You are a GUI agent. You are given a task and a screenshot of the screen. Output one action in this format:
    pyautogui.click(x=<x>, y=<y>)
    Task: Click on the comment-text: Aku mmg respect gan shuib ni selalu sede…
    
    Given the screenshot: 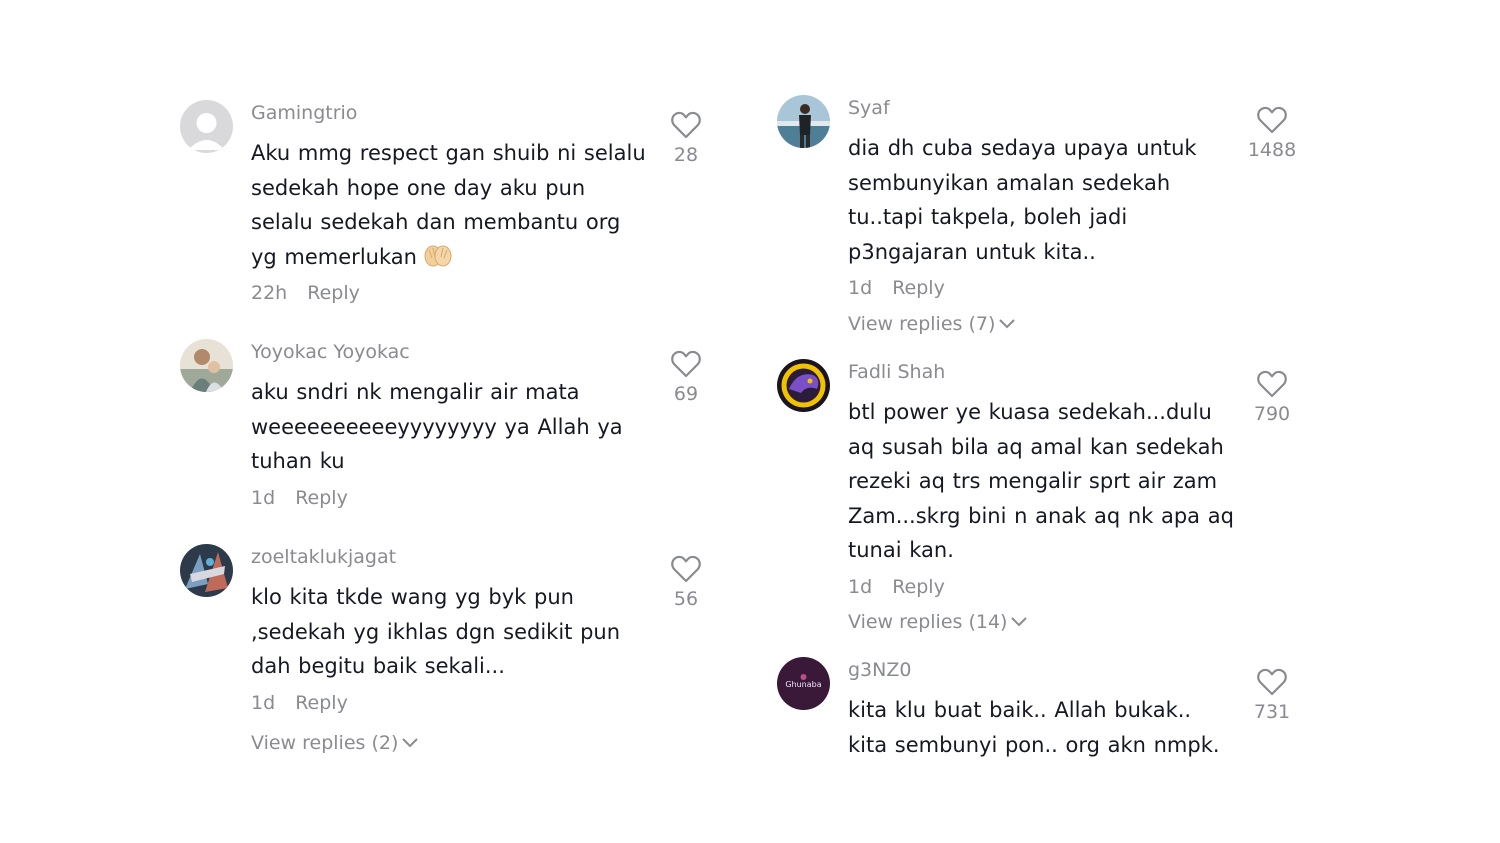 What is the action you would take?
    pyautogui.click(x=451, y=205)
    